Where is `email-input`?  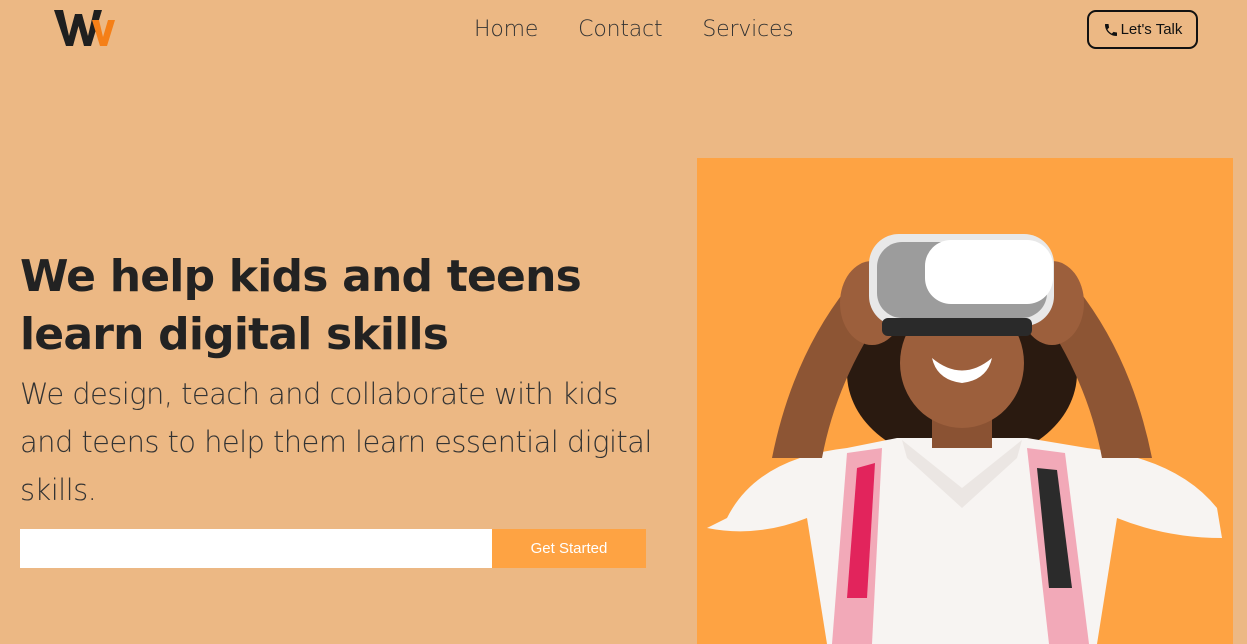
email-input is located at coordinates (256, 548).